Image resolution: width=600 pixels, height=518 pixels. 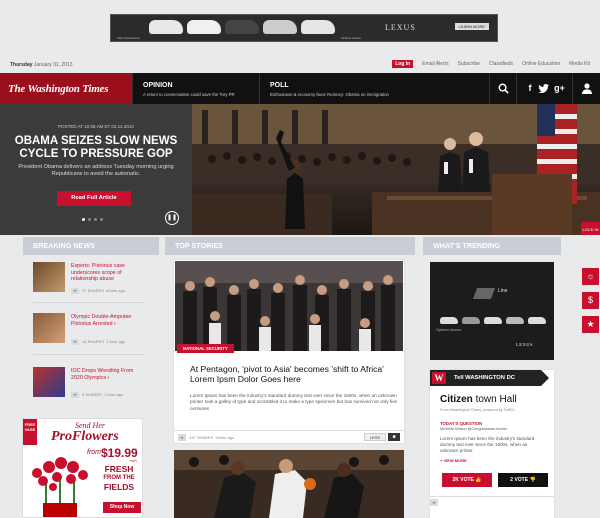 What do you see at coordinates (524, 344) in the screenshot?
I see `ad-brand: LEXUS` at bounding box center [524, 344].